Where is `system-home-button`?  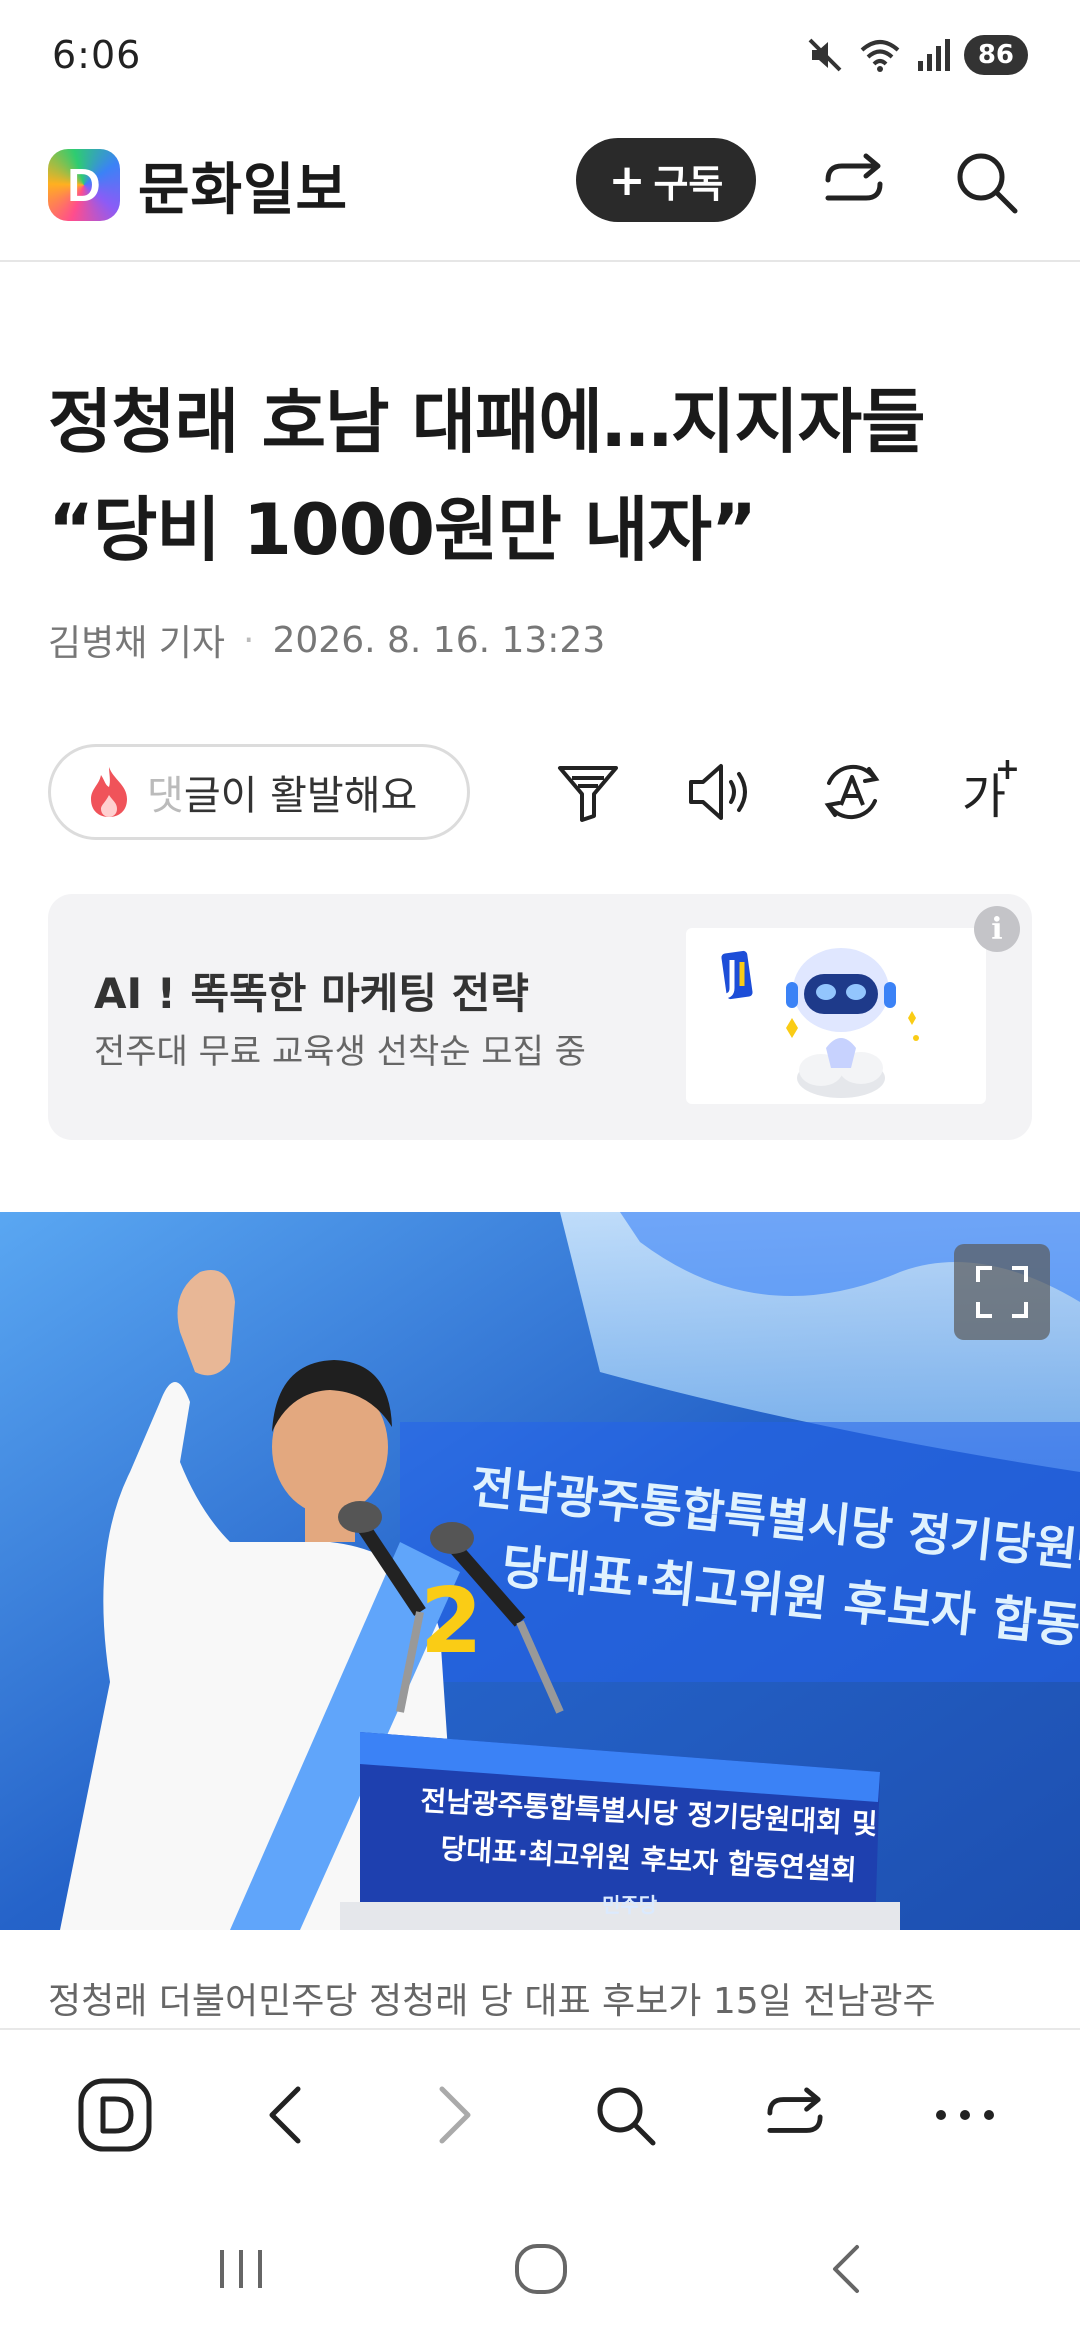 system-home-button is located at coordinates (541, 2269).